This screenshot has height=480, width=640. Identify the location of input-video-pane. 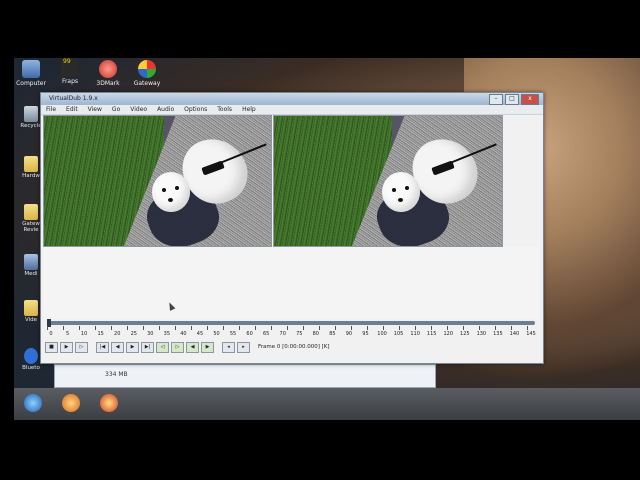
(157, 181).